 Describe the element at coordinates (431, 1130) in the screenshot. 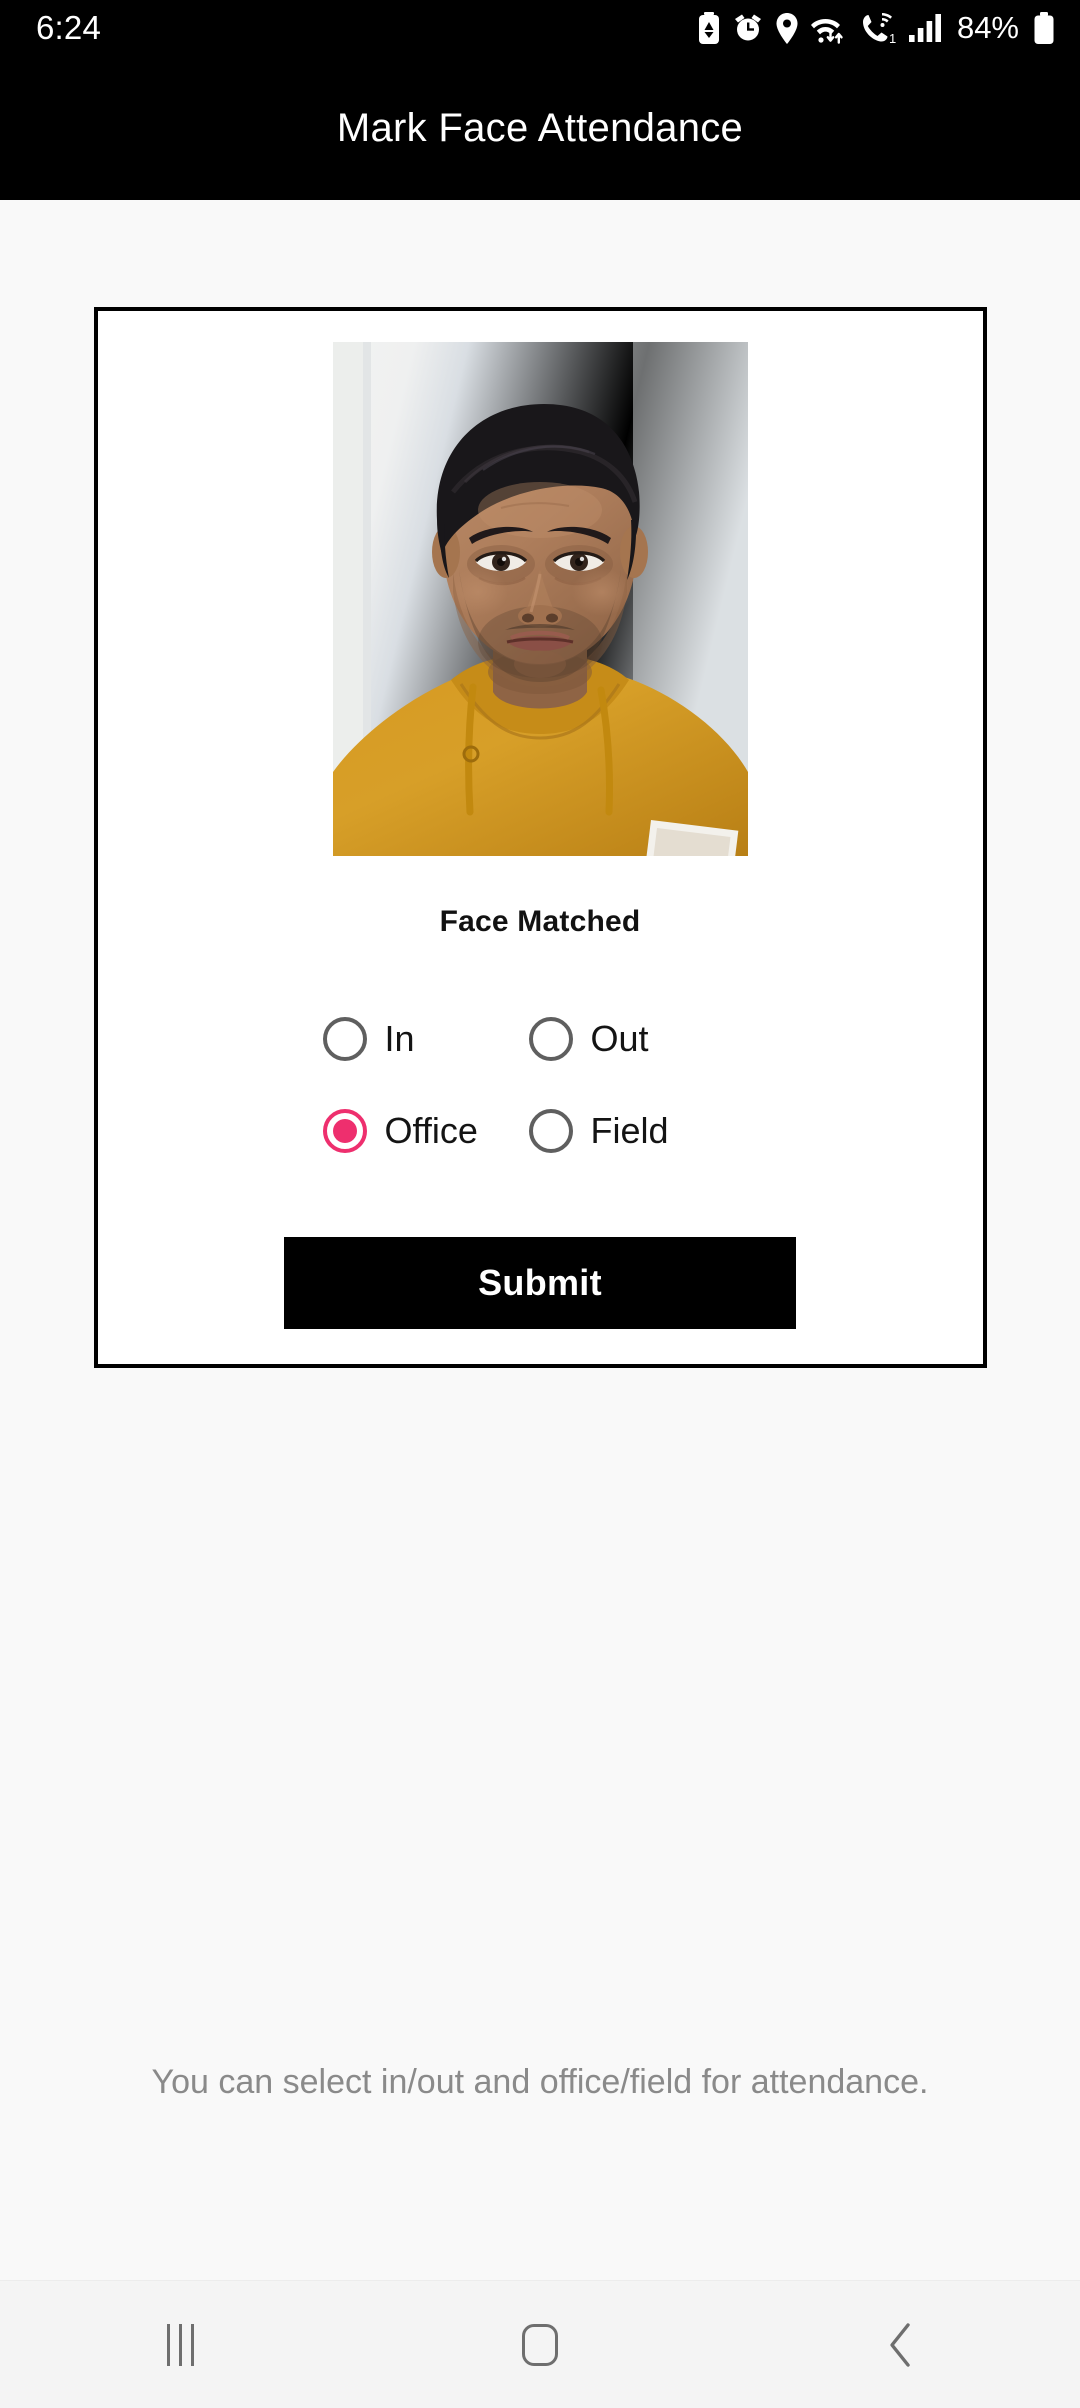

I see `radio-label-office: Office` at that location.